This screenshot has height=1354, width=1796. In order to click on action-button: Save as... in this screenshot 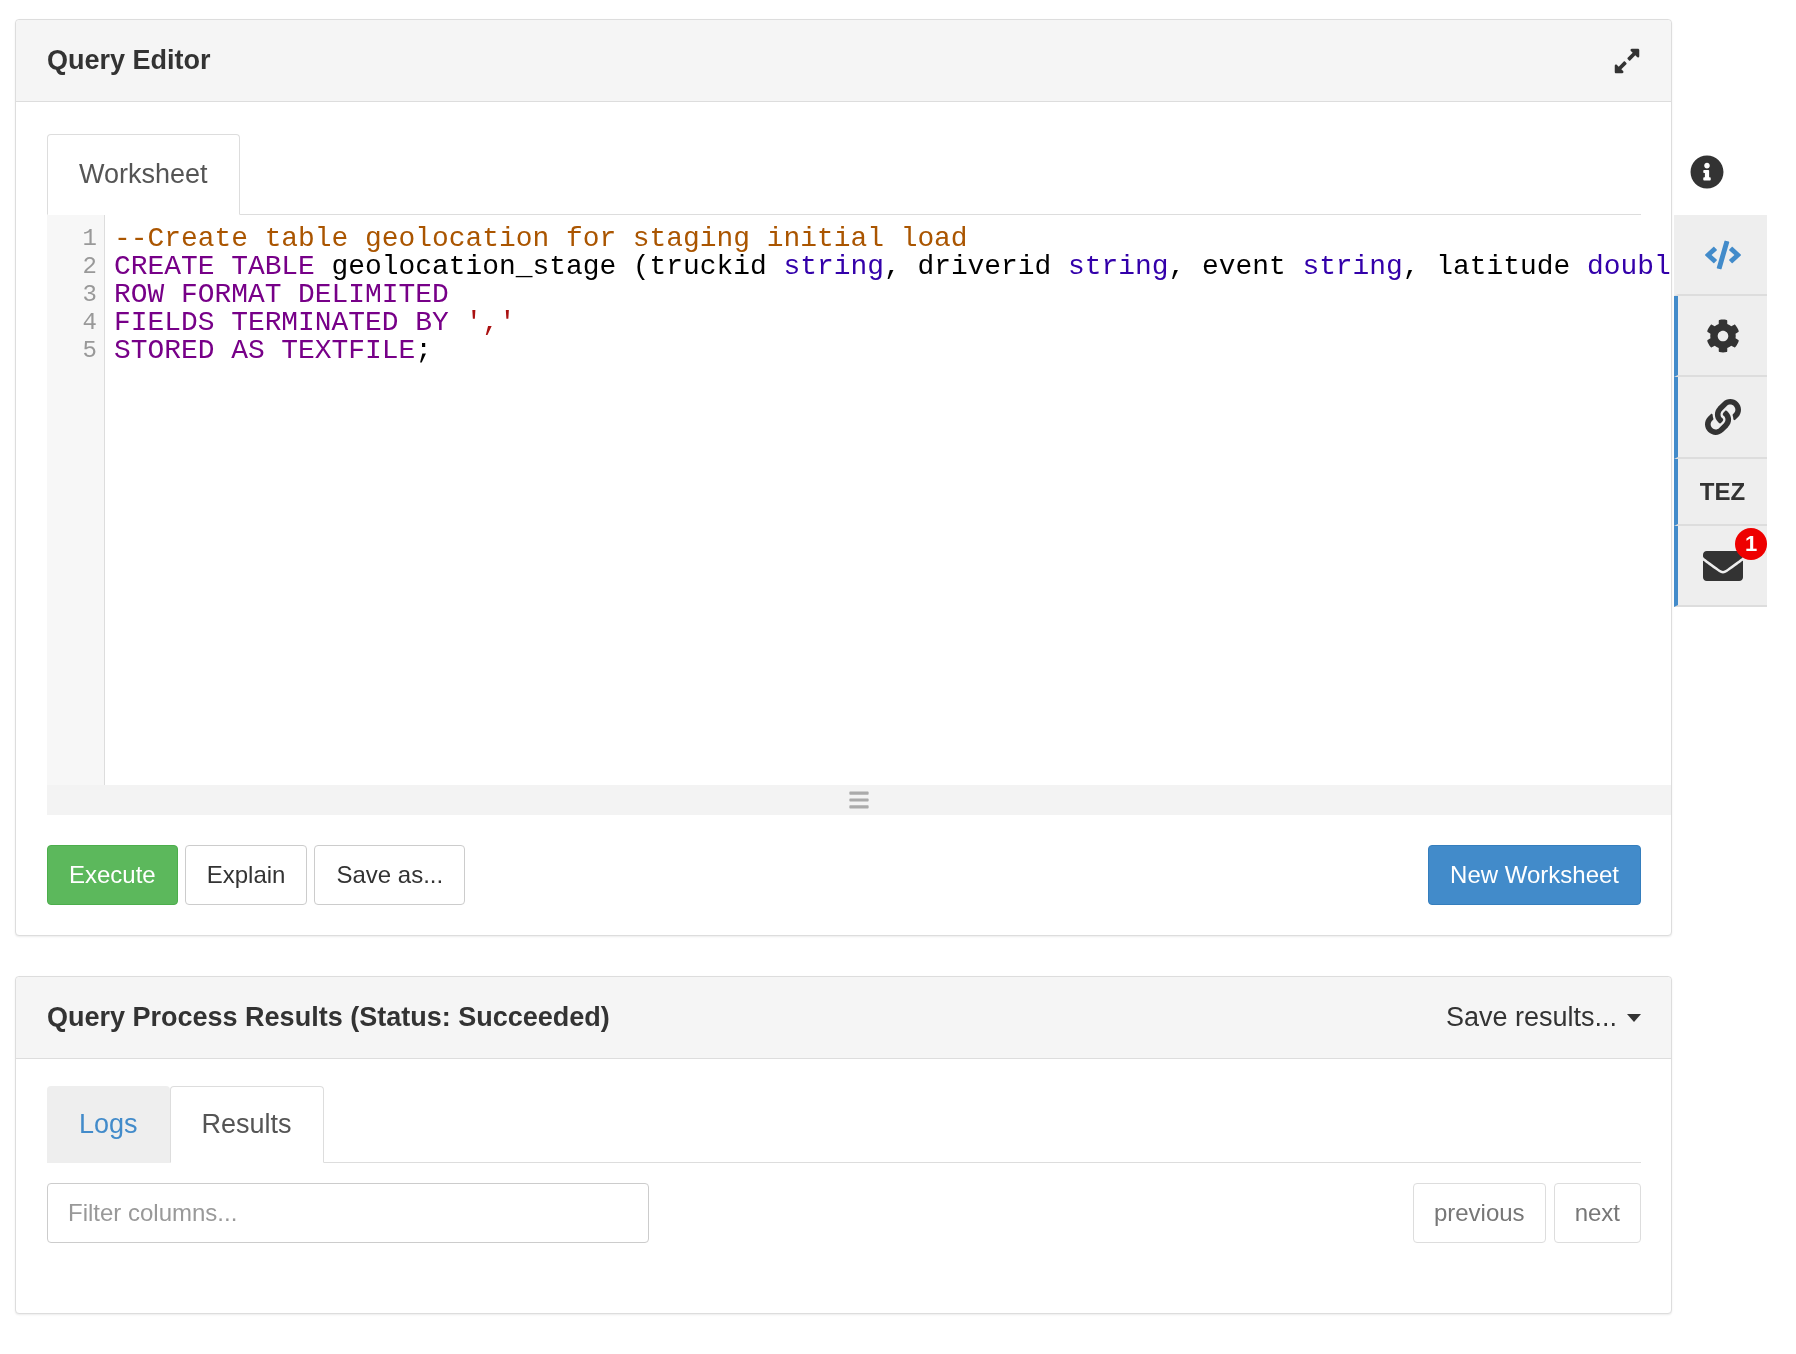, I will do `click(390, 875)`.